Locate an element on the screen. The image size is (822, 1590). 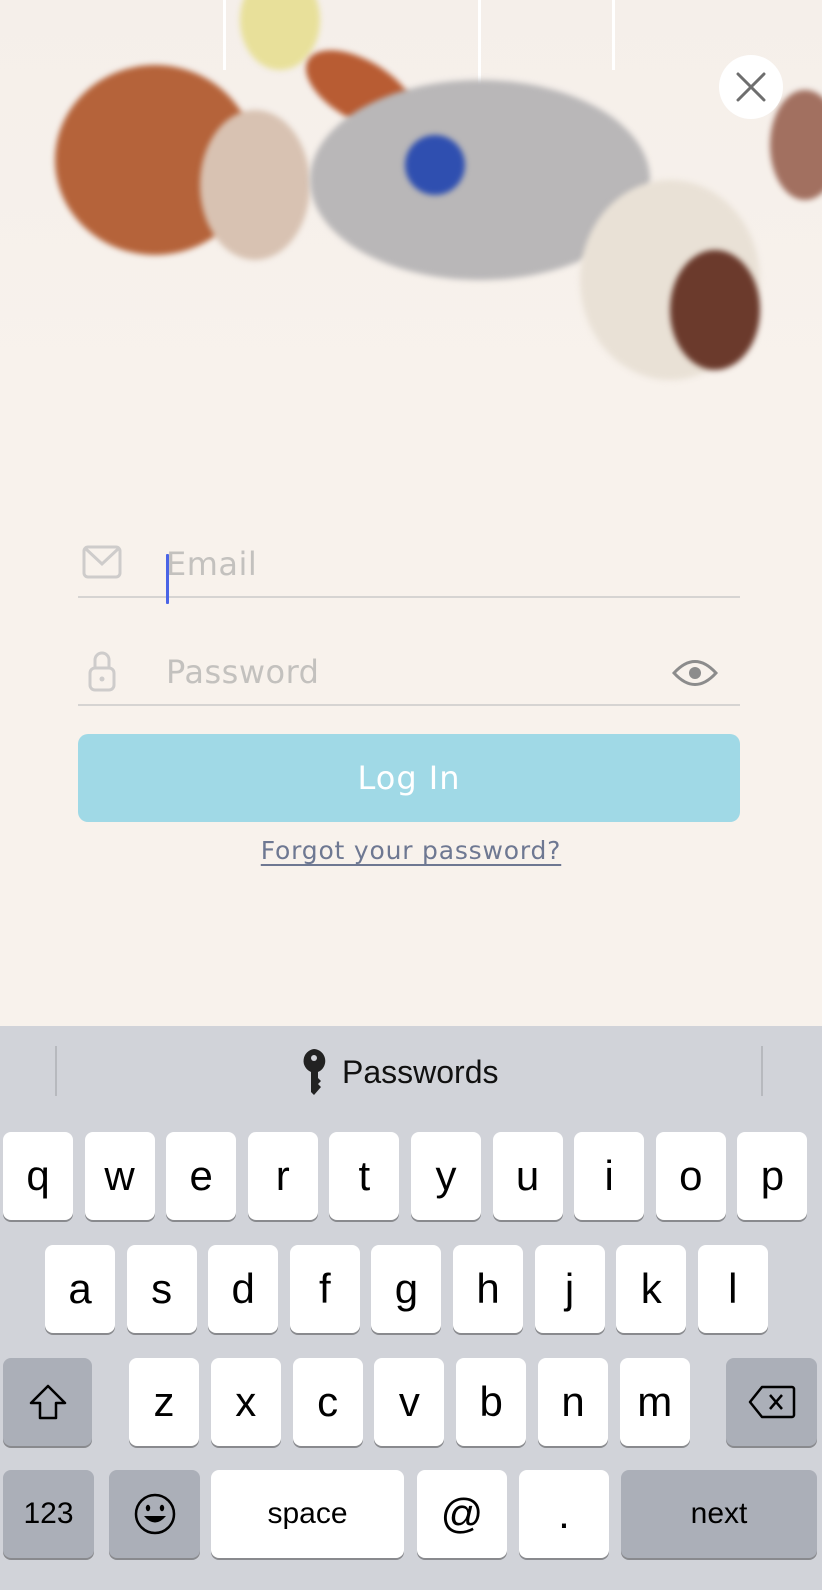
shift-key is located at coordinates (47, 1402).